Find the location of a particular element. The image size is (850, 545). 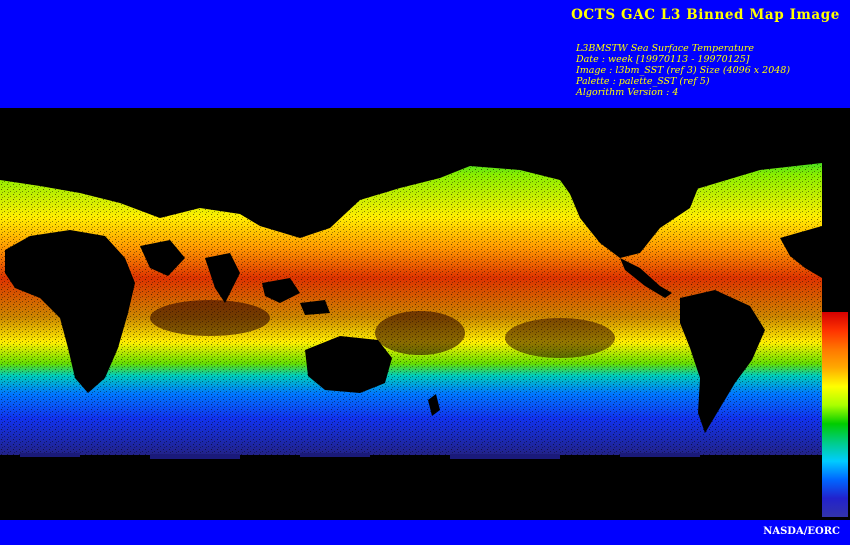

antarctica is located at coordinates (411, 487).